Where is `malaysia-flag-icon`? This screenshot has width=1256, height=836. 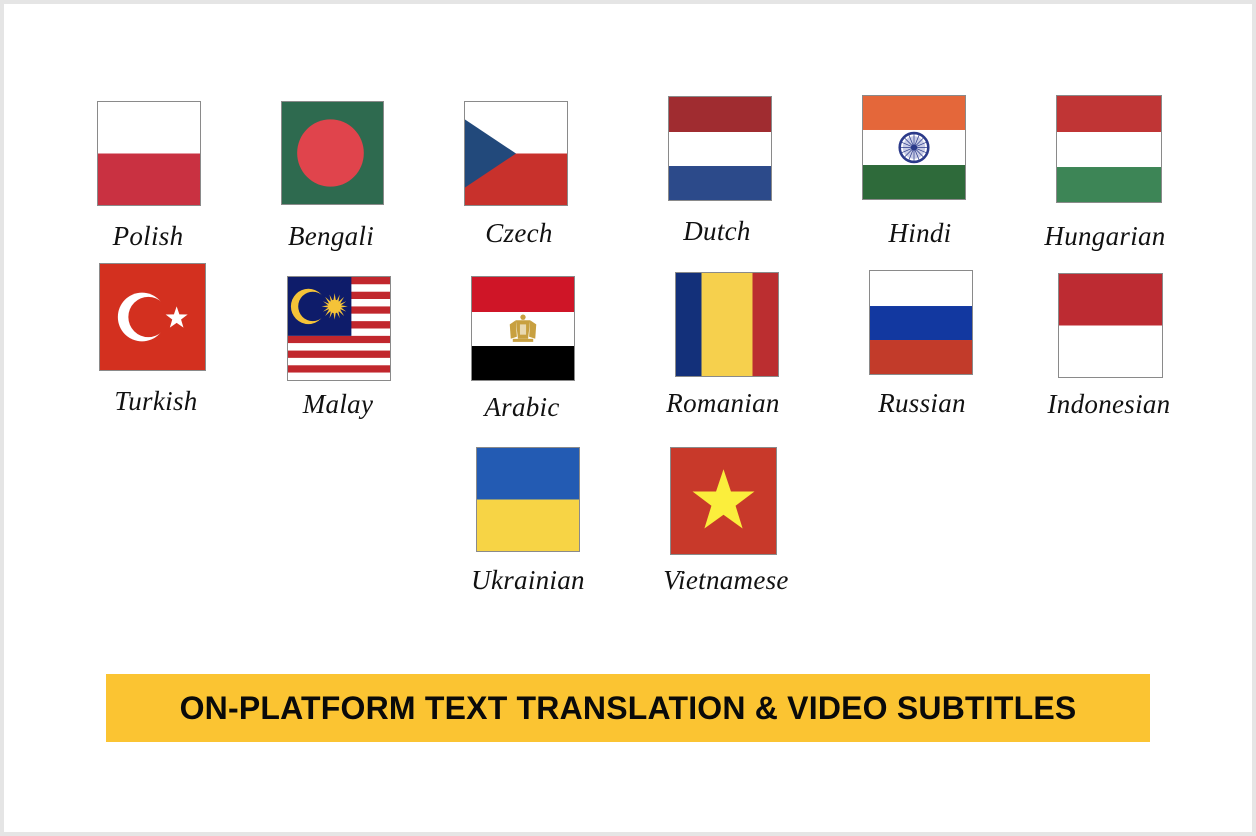 malaysia-flag-icon is located at coordinates (339, 328).